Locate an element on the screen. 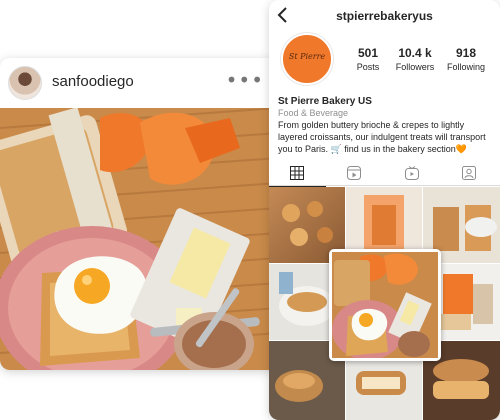  profile-avatar: St Pierre is located at coordinates (307, 59).